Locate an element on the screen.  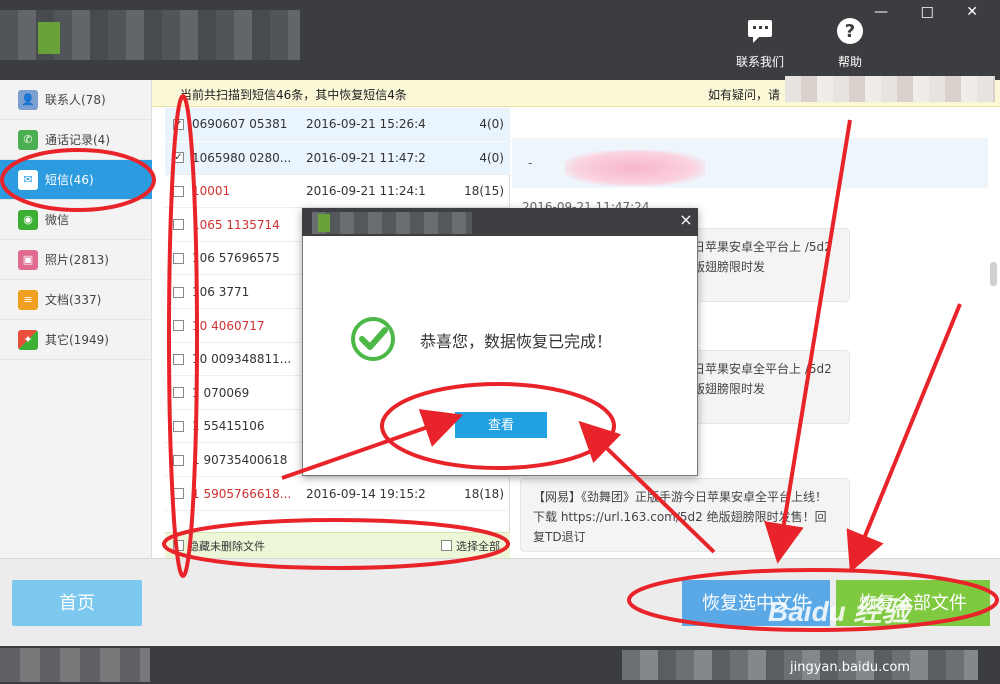
sidebar-item-wechat: ◉ 微信 is located at coordinates (76, 220).